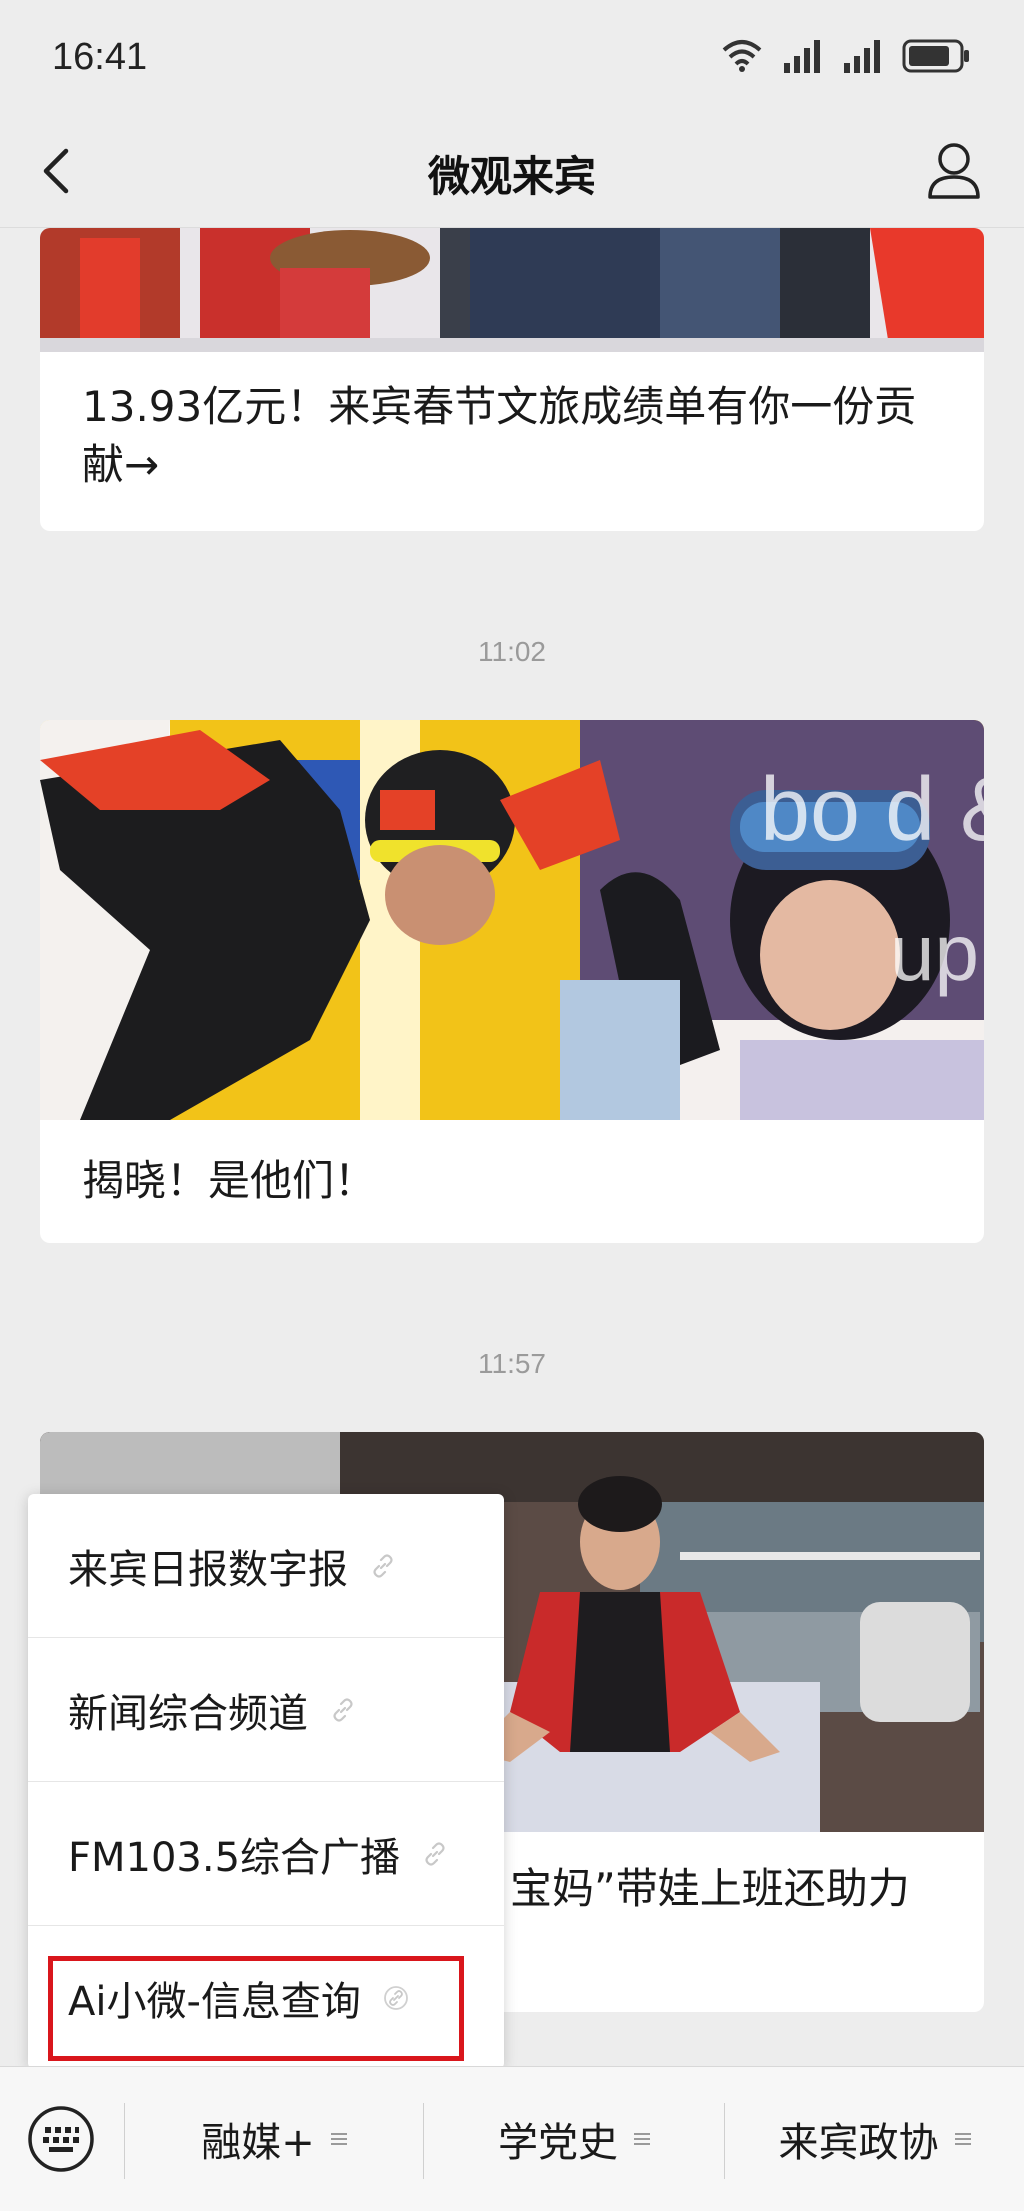  What do you see at coordinates (256, 2008) in the screenshot?
I see `highlight-box` at bounding box center [256, 2008].